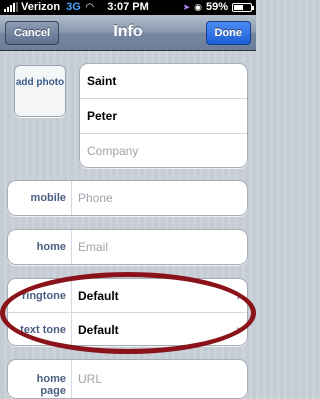  I want to click on first-name-field: Saint, so click(101, 81).